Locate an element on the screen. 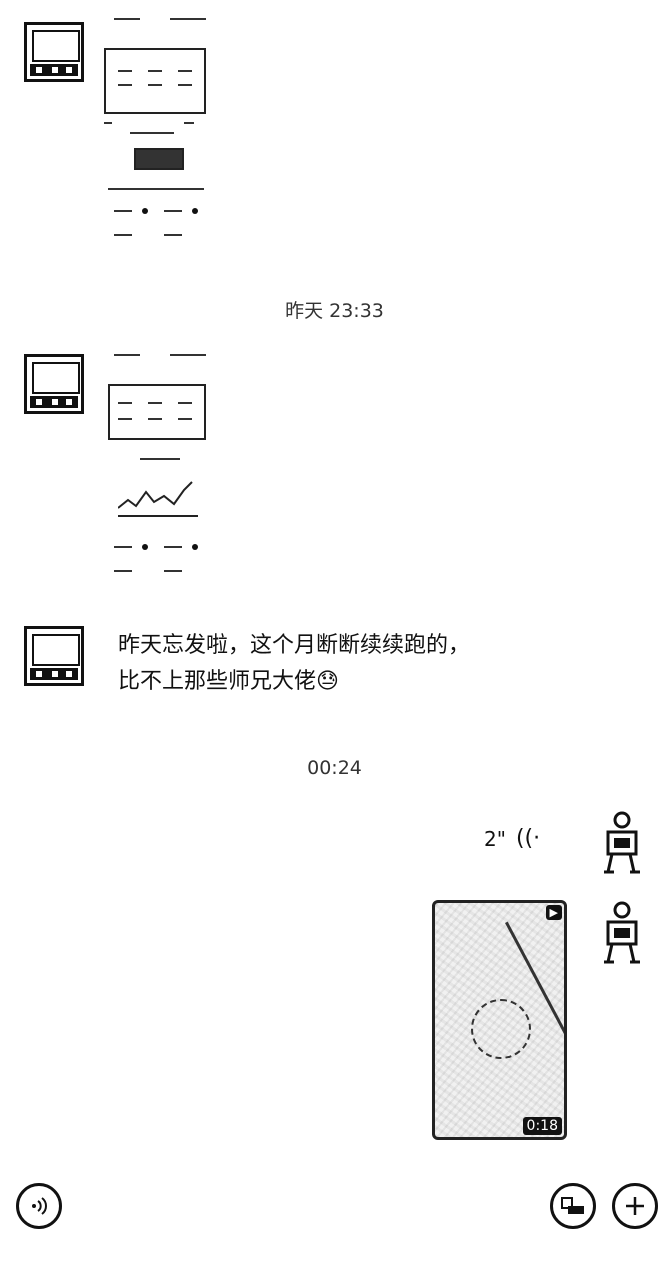  input-bar is located at coordinates (334, 1222).